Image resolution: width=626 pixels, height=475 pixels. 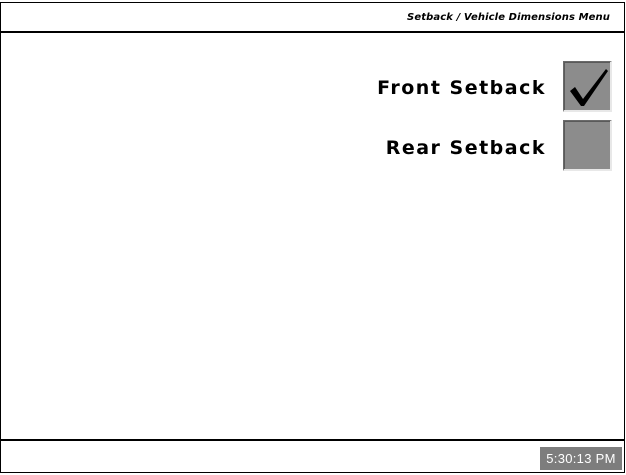 What do you see at coordinates (624, 237) in the screenshot?
I see `frame-right-border` at bounding box center [624, 237].